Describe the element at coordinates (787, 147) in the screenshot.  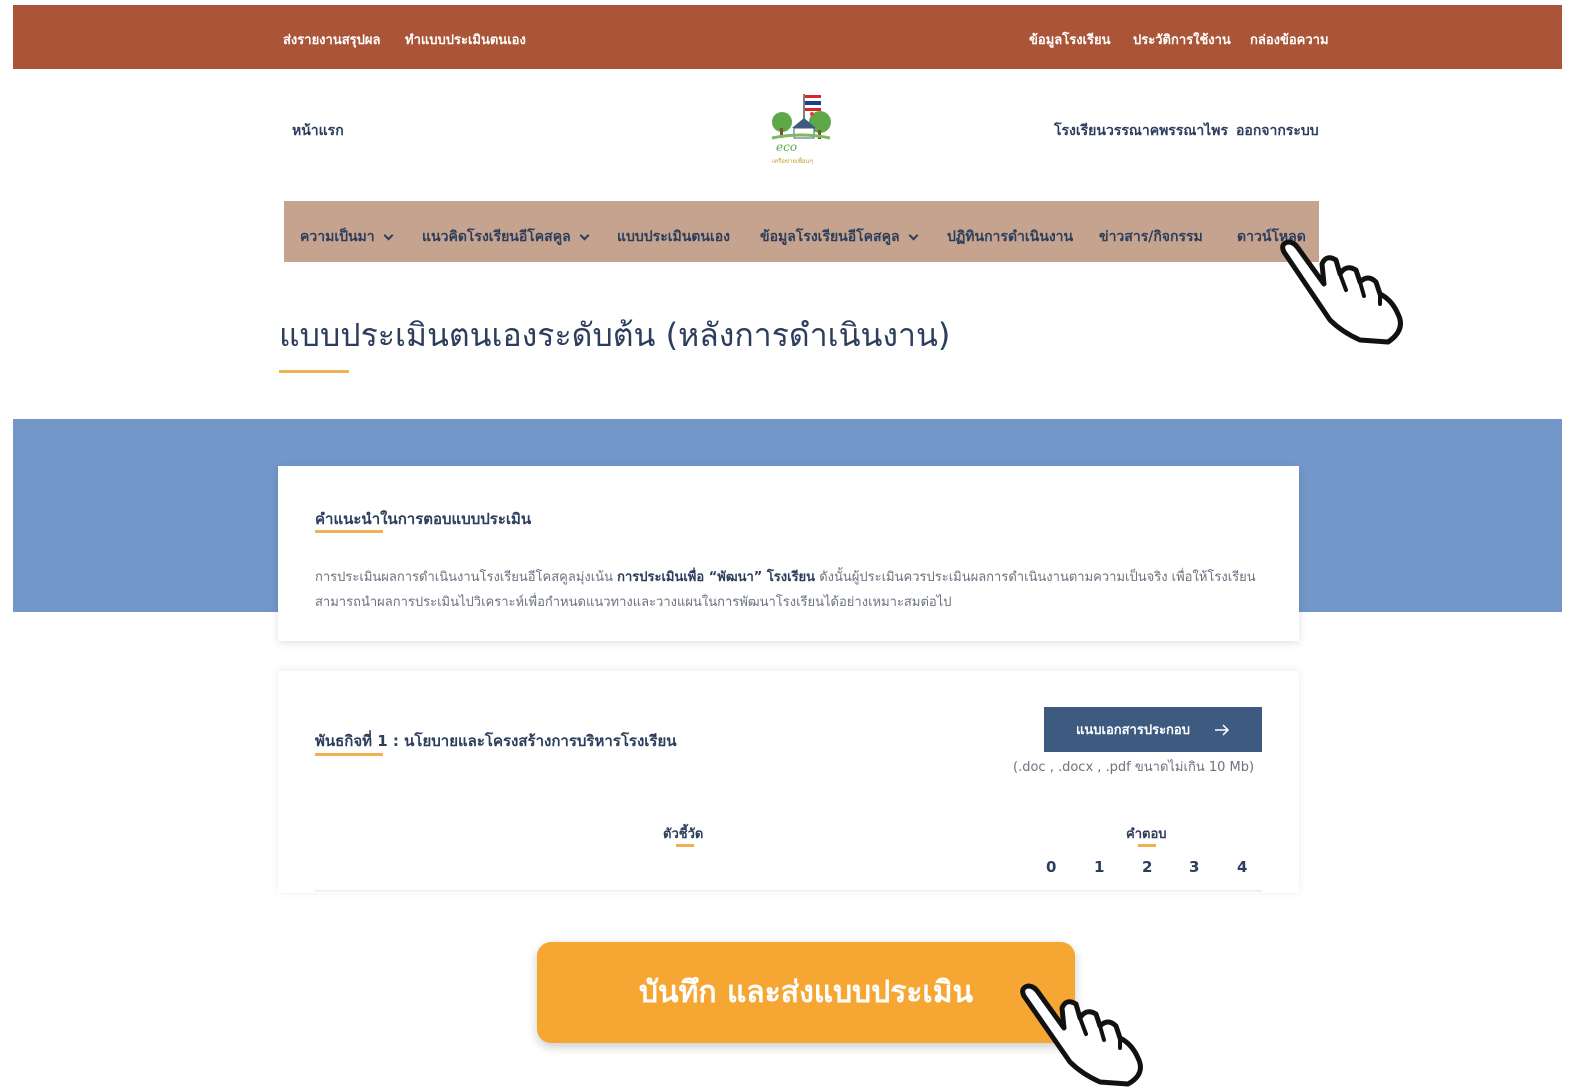
I see `logo-text: eco` at that location.